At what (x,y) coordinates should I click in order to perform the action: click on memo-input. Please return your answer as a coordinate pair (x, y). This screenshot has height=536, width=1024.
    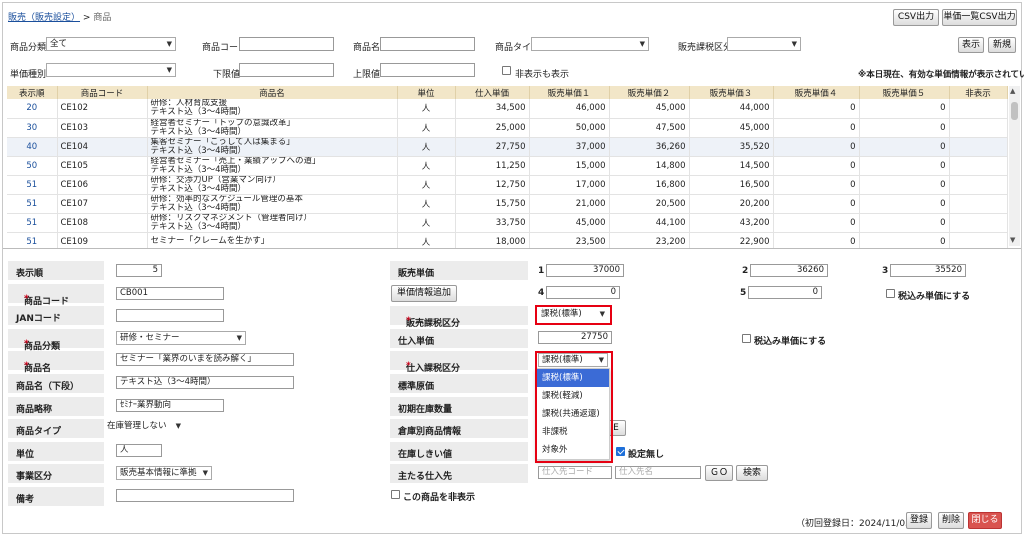
    Looking at the image, I should click on (205, 495).